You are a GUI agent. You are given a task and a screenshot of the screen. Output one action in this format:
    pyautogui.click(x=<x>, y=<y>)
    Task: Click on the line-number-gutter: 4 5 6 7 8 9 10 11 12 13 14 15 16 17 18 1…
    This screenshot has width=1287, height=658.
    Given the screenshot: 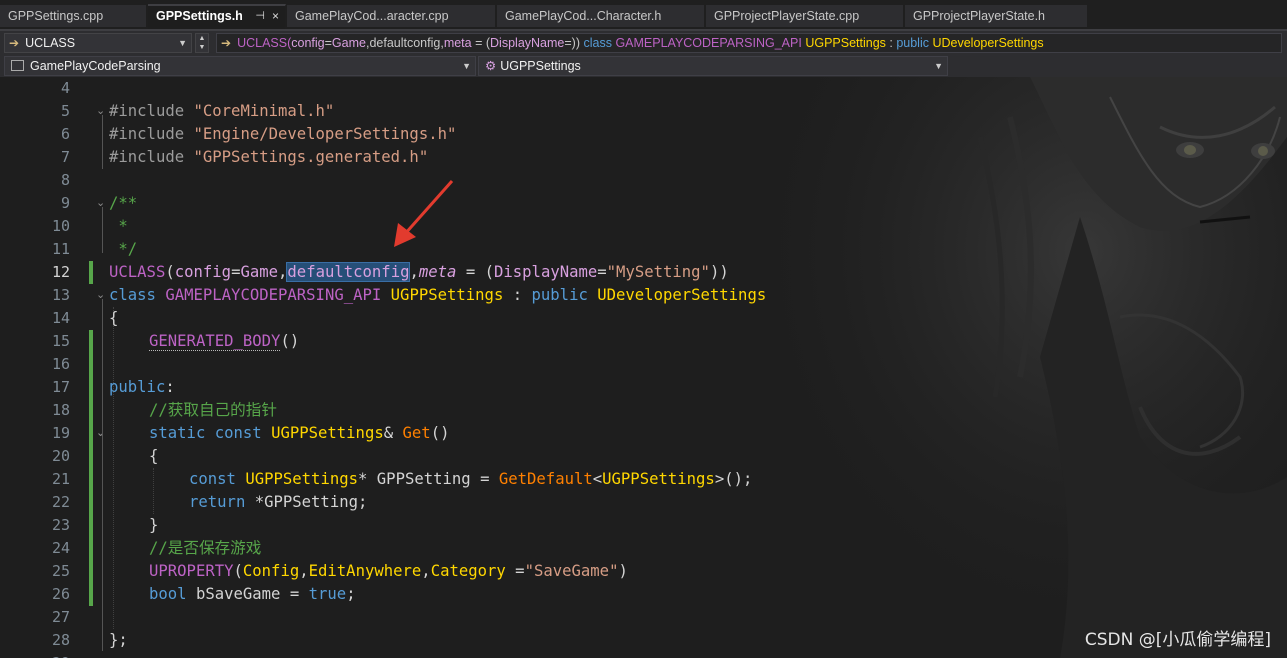 What is the action you would take?
    pyautogui.click(x=52, y=367)
    